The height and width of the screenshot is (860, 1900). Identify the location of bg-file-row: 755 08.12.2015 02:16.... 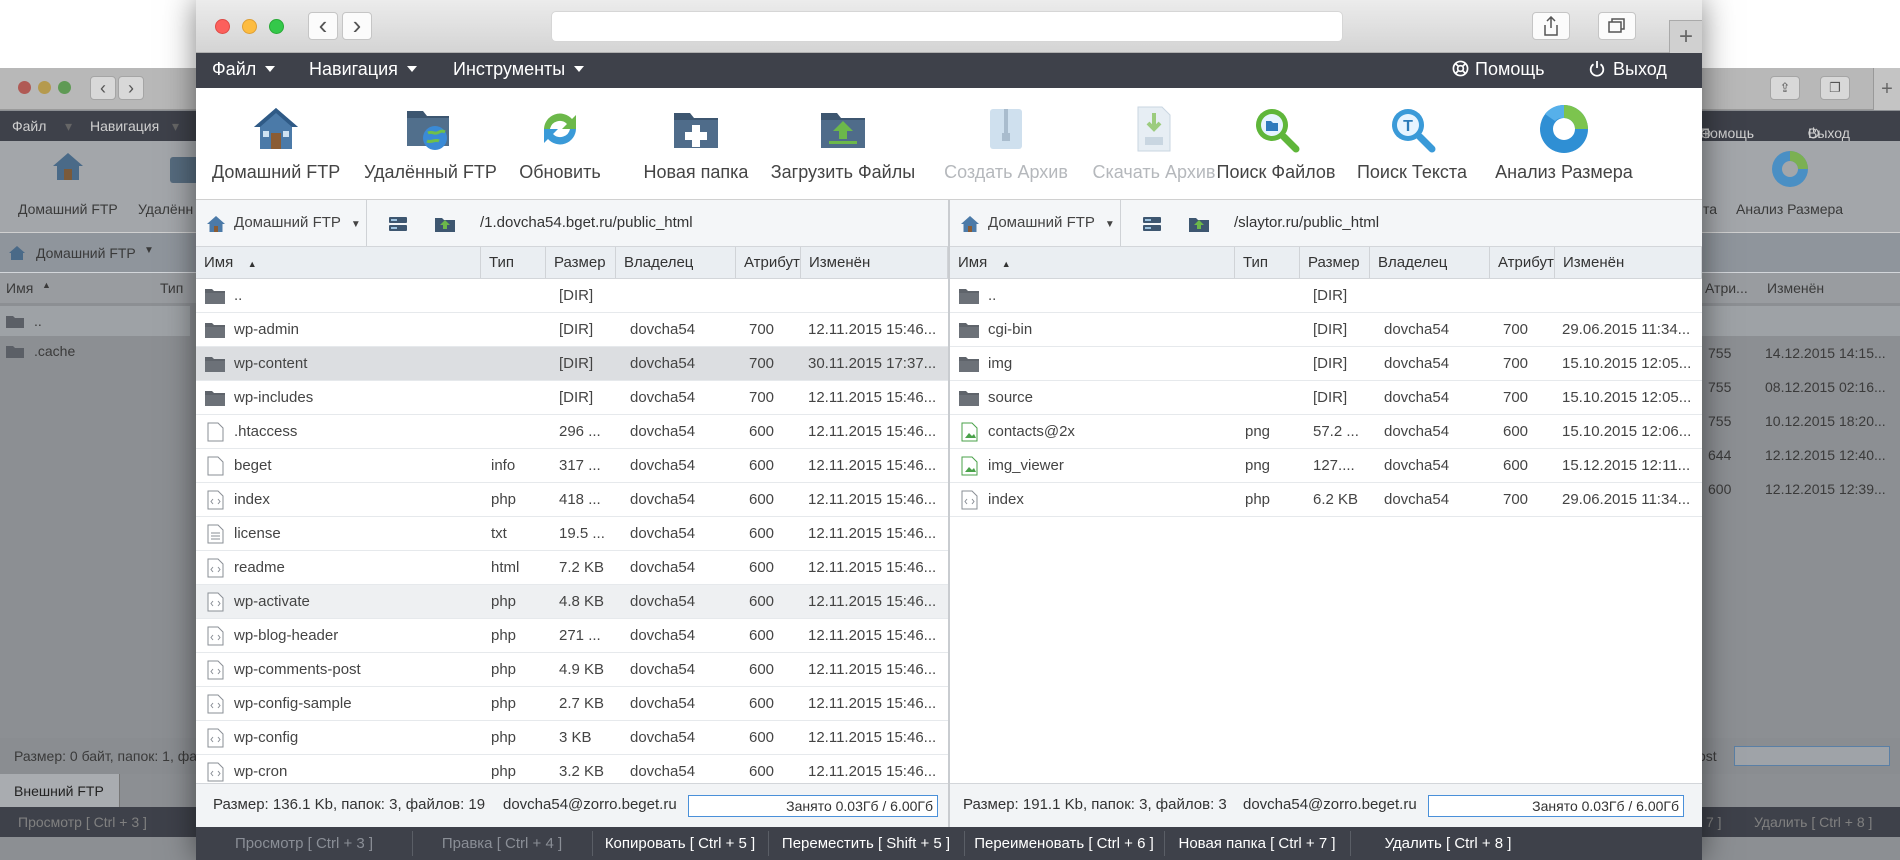
(1801, 387).